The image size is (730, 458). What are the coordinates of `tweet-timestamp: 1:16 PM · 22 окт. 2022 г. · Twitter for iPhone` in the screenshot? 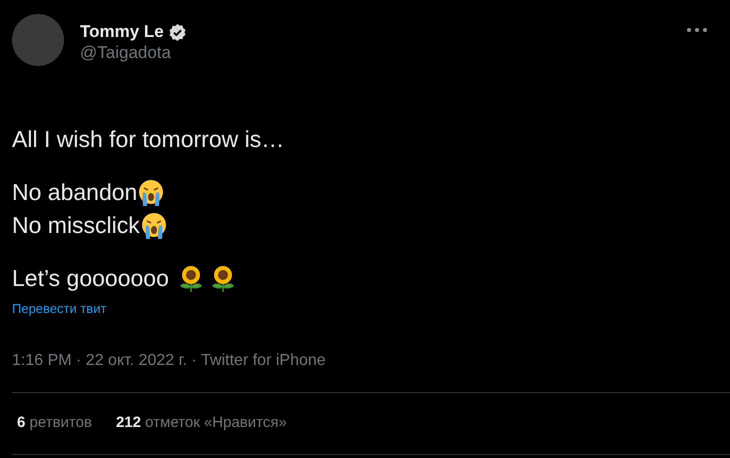 It's located at (169, 361).